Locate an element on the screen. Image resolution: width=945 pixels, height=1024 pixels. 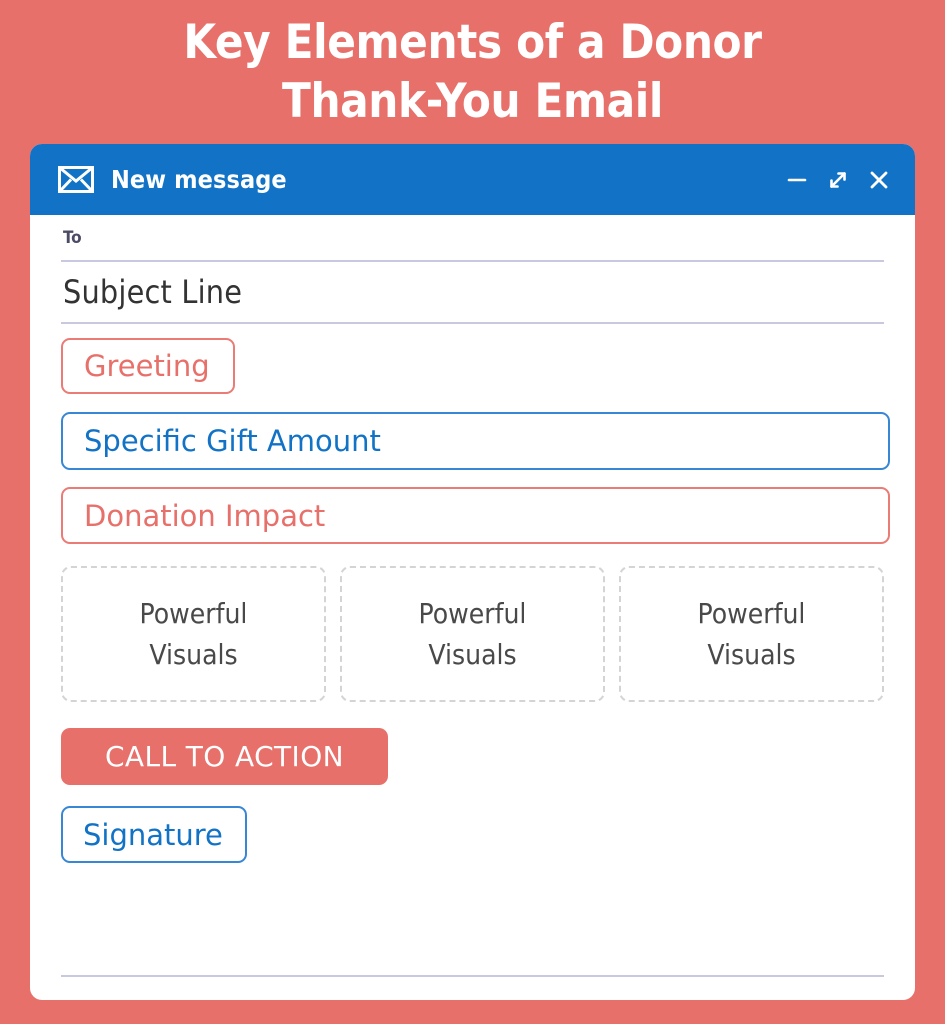
window-controls is located at coordinates (838, 180).